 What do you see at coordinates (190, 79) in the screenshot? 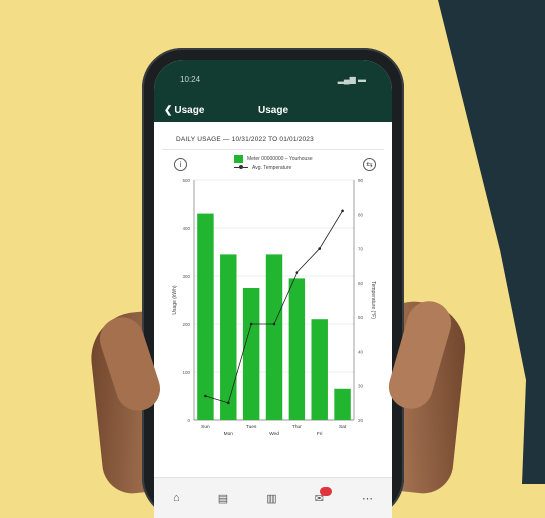
I see `status-time: 10:24` at bounding box center [190, 79].